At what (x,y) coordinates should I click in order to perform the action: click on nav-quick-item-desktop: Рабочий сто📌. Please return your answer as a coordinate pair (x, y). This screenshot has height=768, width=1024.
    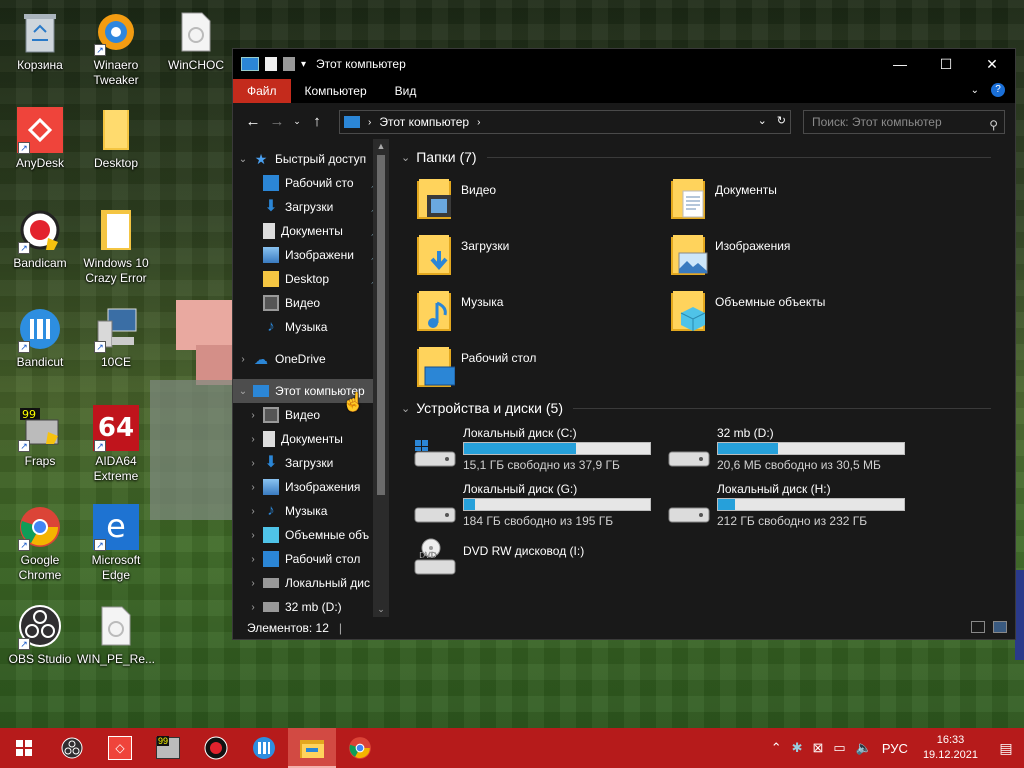
    Looking at the image, I should click on (311, 183).